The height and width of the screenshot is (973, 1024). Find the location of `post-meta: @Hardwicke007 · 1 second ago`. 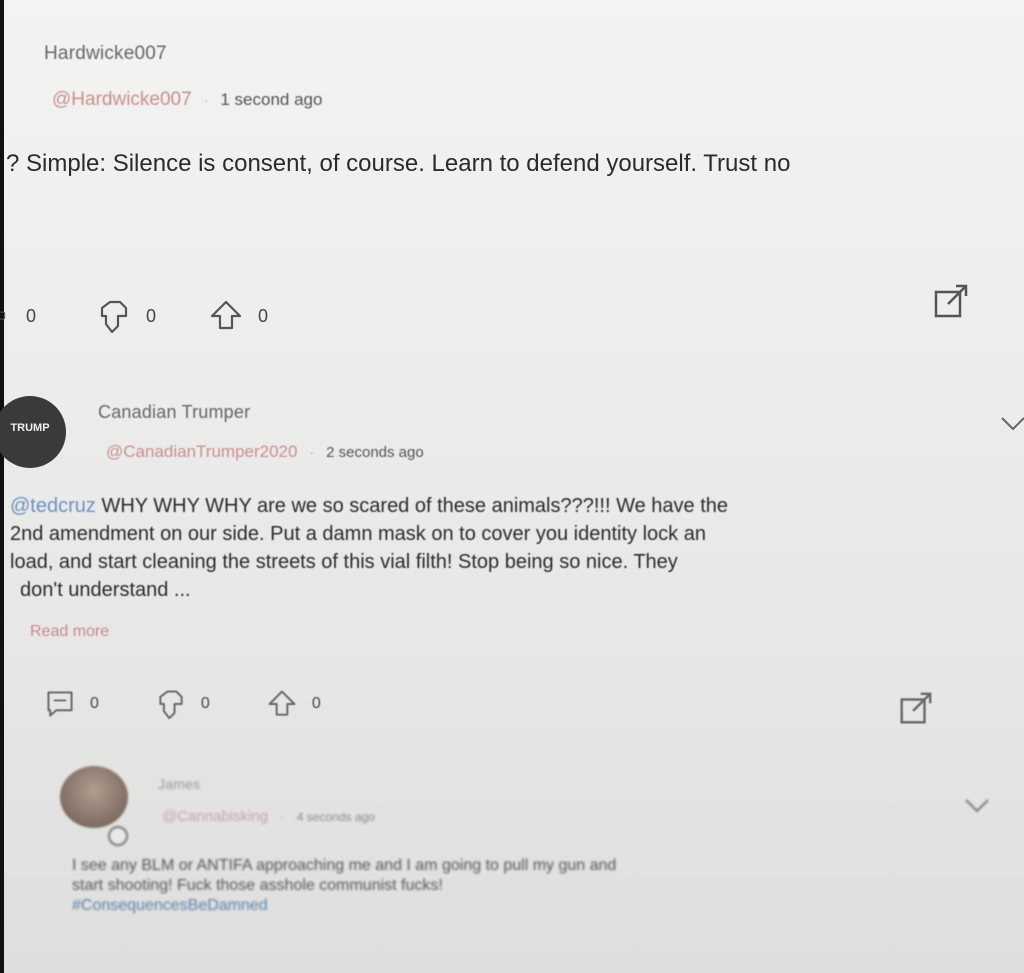

post-meta: @Hardwicke007 · 1 second ago is located at coordinates (187, 100).